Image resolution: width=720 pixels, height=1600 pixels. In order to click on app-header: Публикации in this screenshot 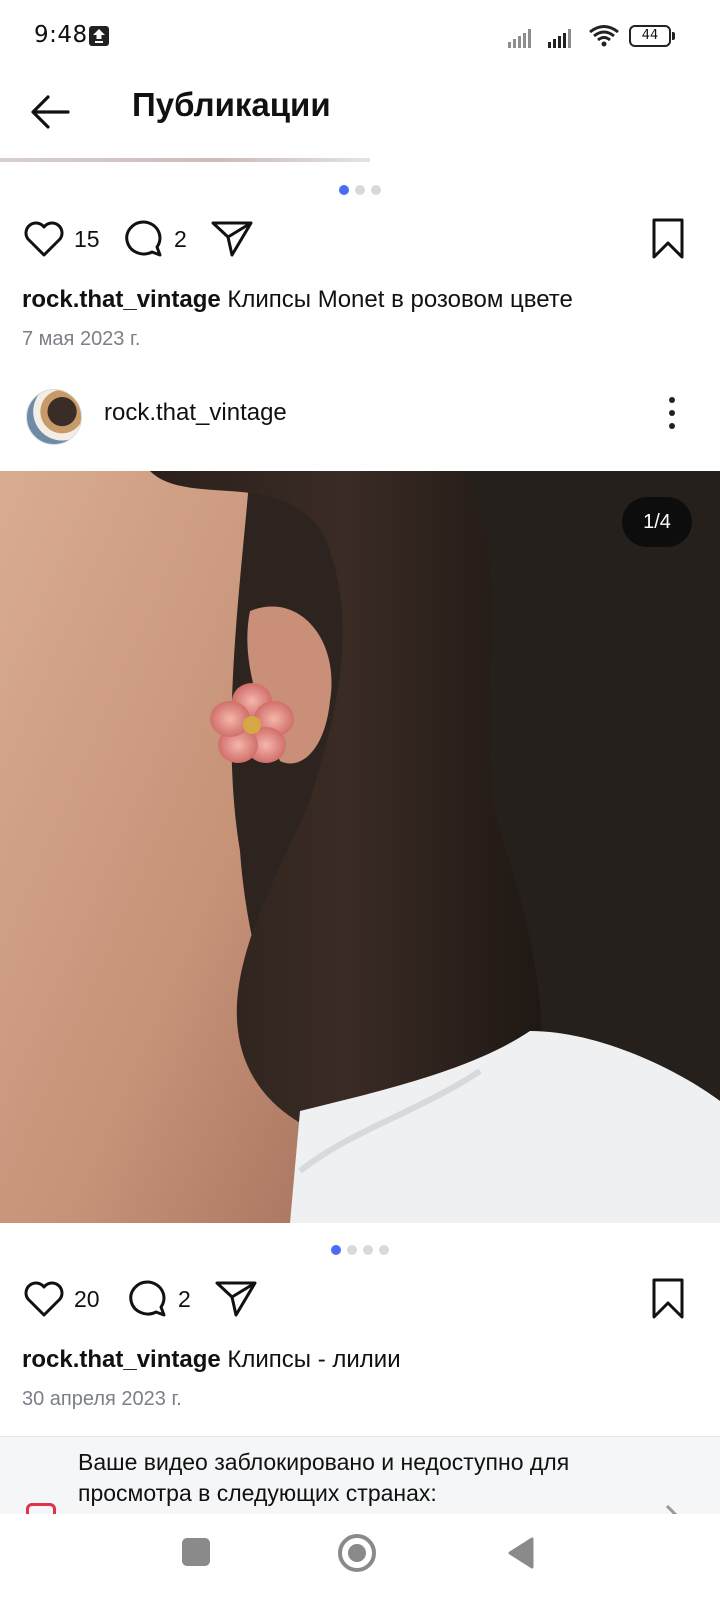, I will do `click(360, 115)`.